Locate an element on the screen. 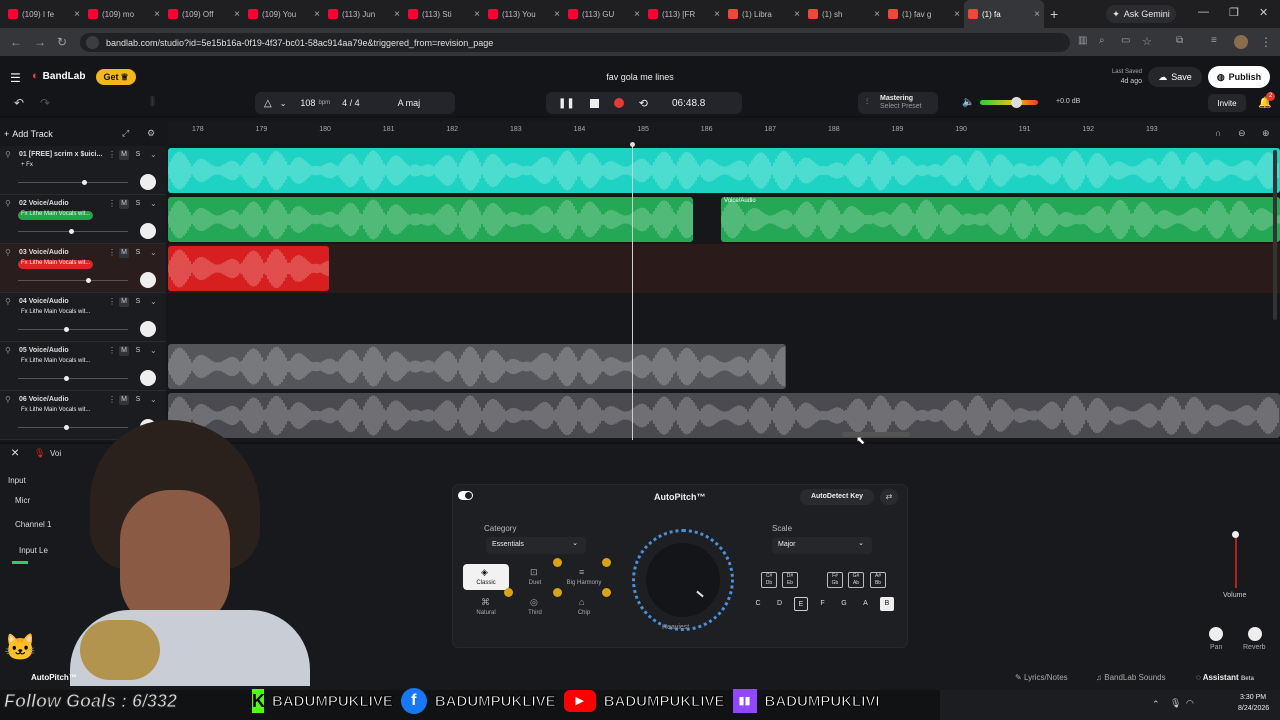 This screenshot has width=1280, height=720. track-header: ⚲ 01 [FREE] scrim x $uici... + Fx ⋮ M S ⌄ is located at coordinates (83, 170).